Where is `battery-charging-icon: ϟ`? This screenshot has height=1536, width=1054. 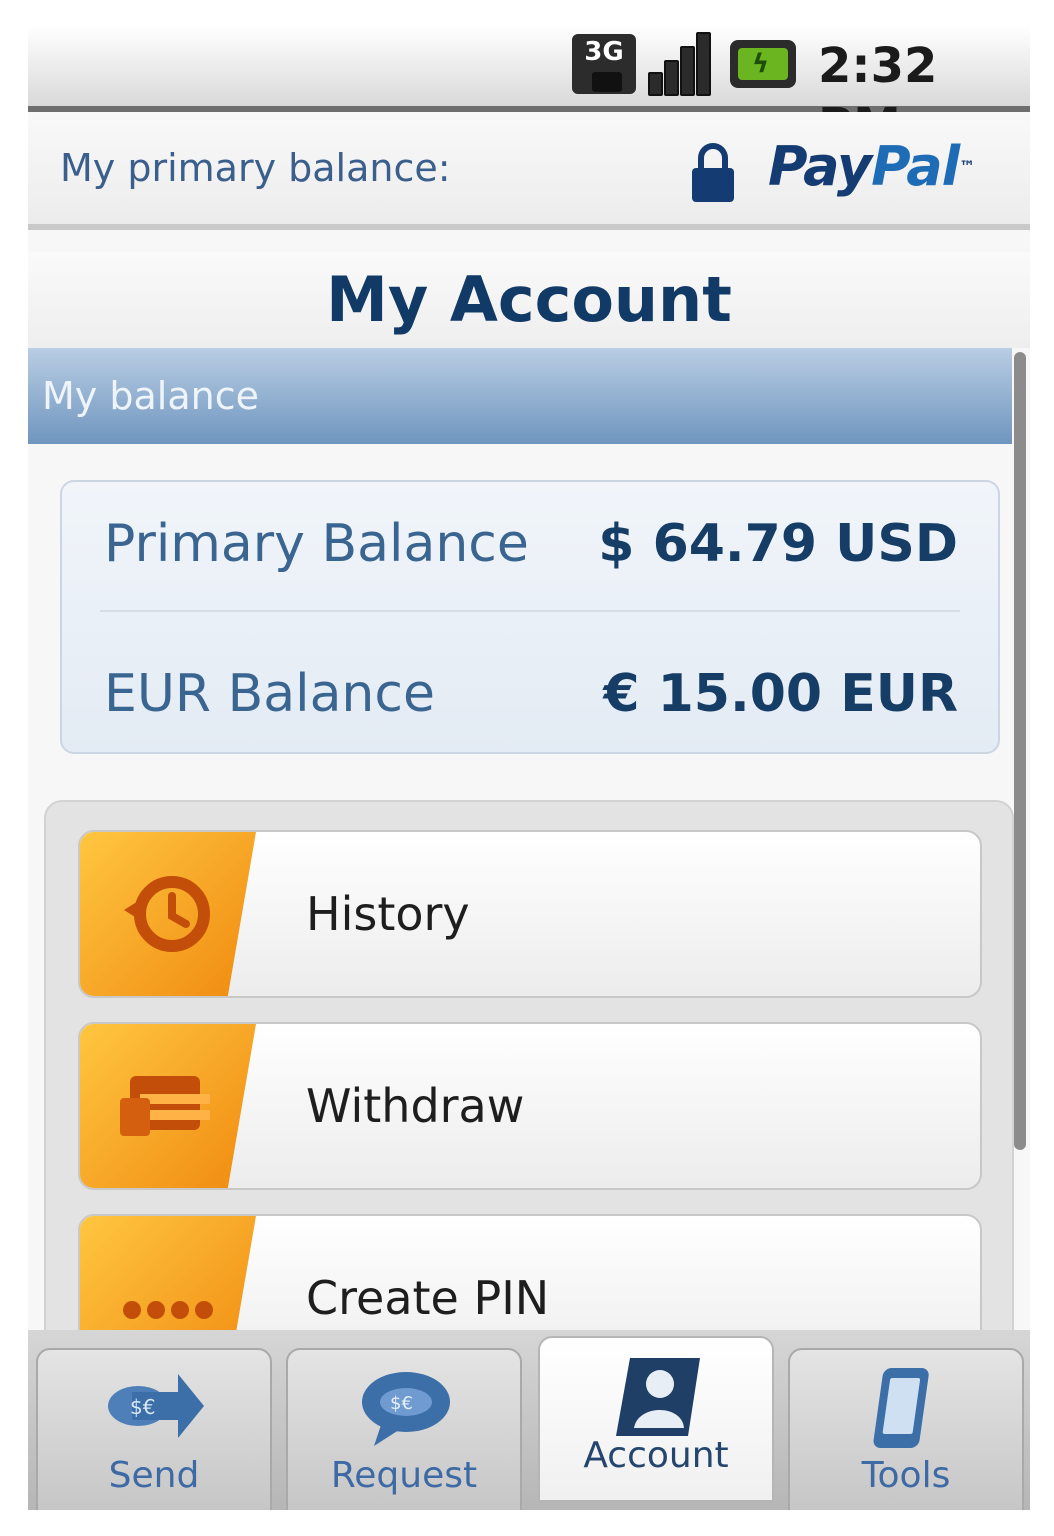
battery-charging-icon: ϟ is located at coordinates (763, 64).